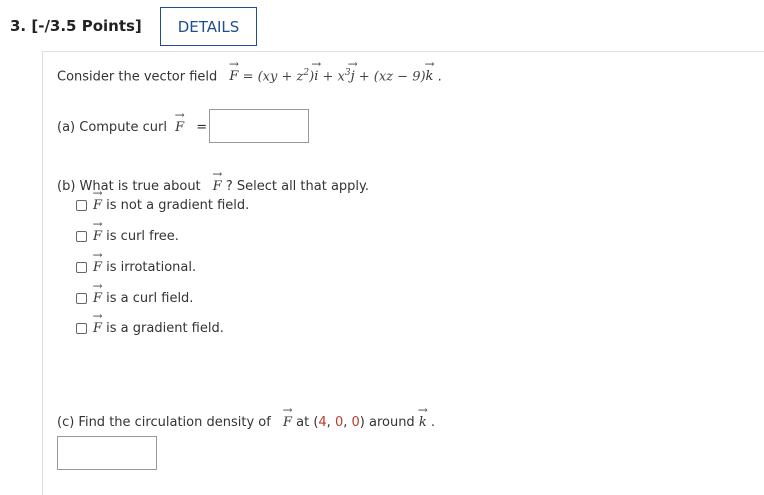 The image size is (764, 495). What do you see at coordinates (331, 77) in the screenshot?
I see `intro-plus1: + x` at bounding box center [331, 77].